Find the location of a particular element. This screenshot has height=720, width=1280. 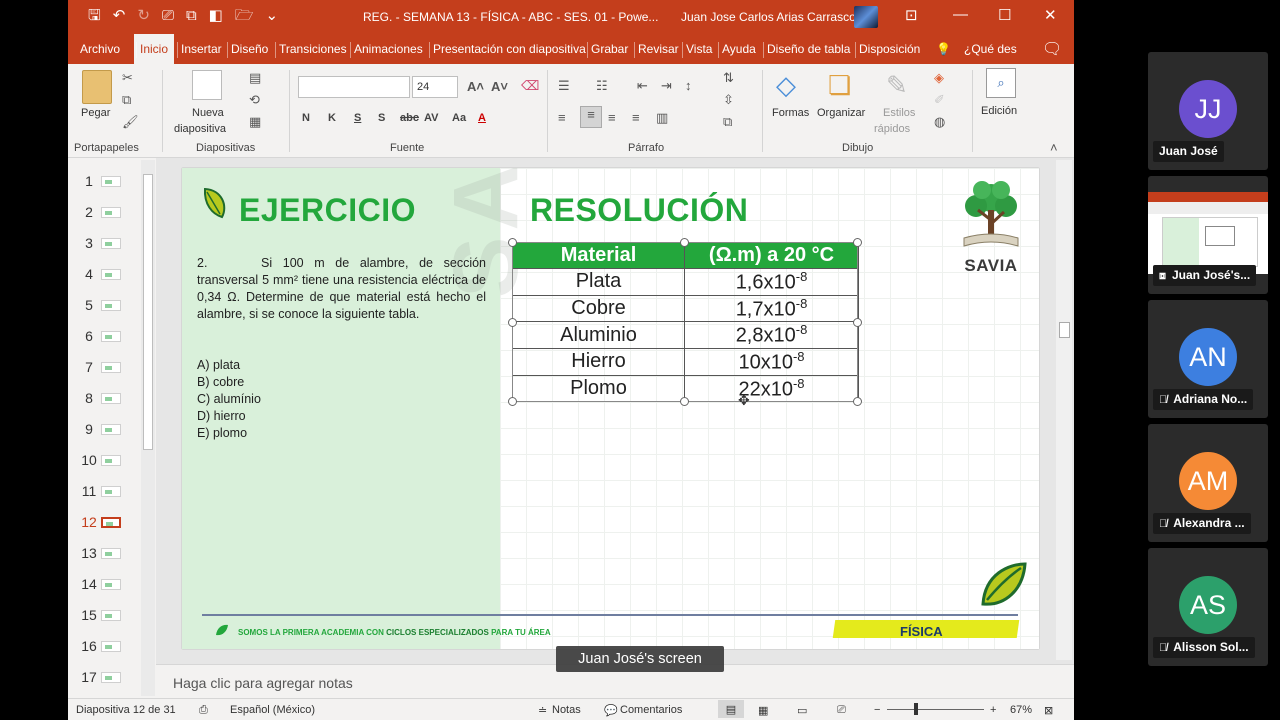

slide-thumbnail: 12 is located at coordinates (108, 522).